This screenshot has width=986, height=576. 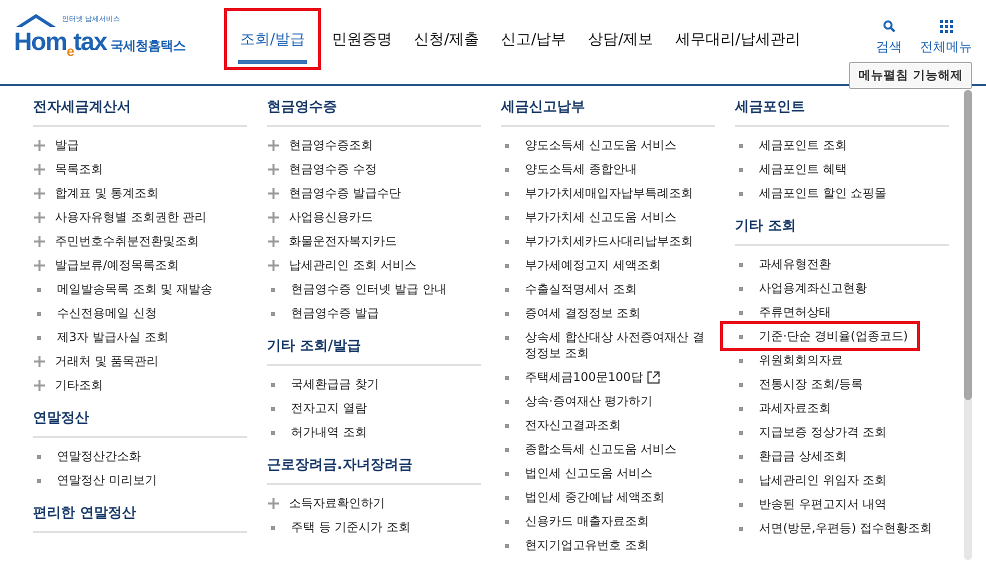 I want to click on menu-link: 현금영수증조회, so click(x=331, y=145).